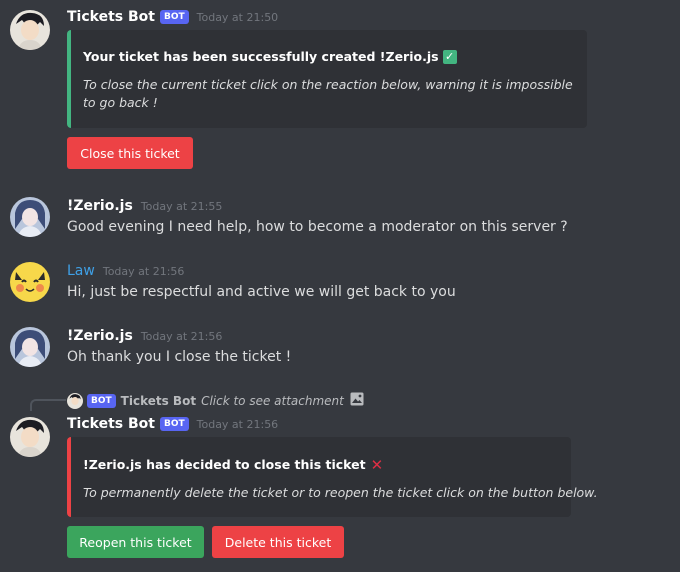 This screenshot has height=572, width=680. Describe the element at coordinates (272, 401) in the screenshot. I see `reply-text: Click to see attachment` at that location.